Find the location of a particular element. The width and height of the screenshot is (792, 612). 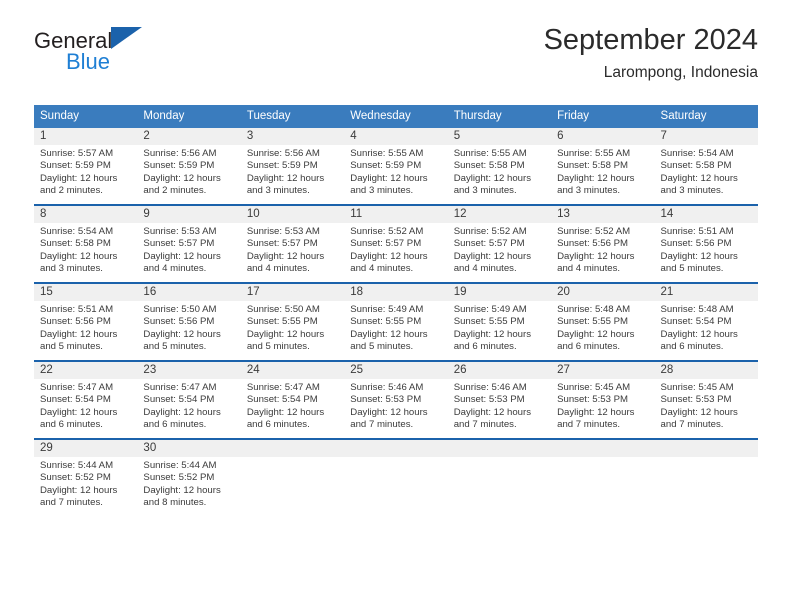

day-number: 11 is located at coordinates (396, 214).